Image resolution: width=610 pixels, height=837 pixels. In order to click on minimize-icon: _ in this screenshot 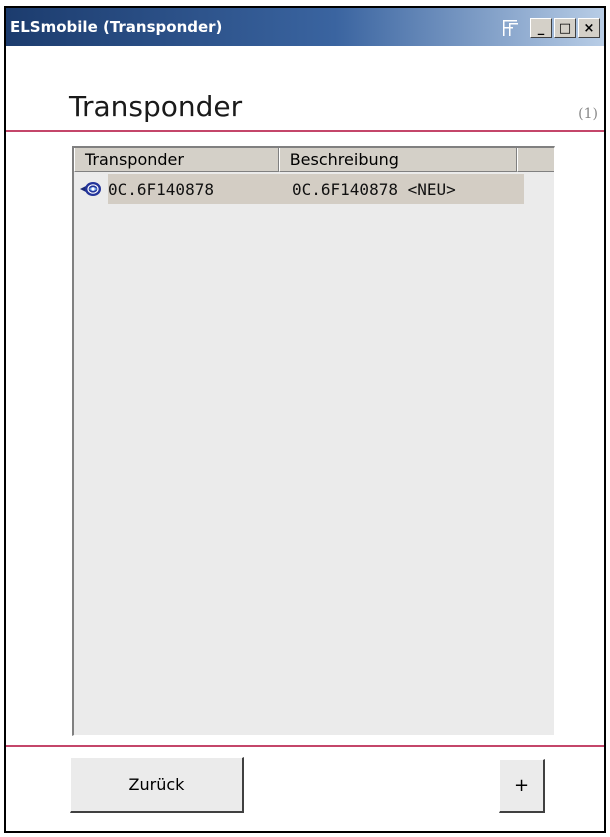, I will do `click(541, 28)`.